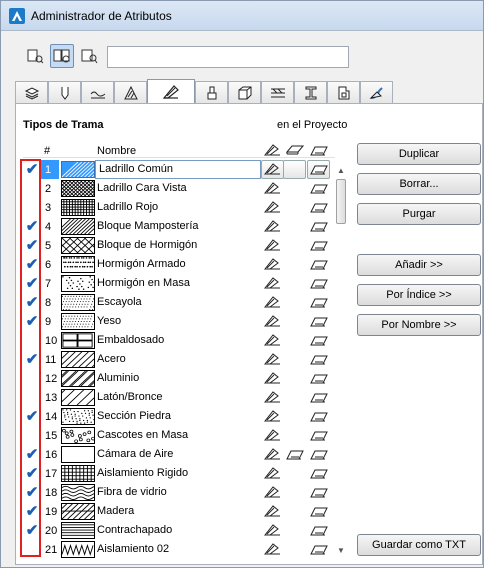 The height and width of the screenshot is (568, 484). What do you see at coordinates (179, 149) in the screenshot?
I see `list-header: # Nombre` at bounding box center [179, 149].